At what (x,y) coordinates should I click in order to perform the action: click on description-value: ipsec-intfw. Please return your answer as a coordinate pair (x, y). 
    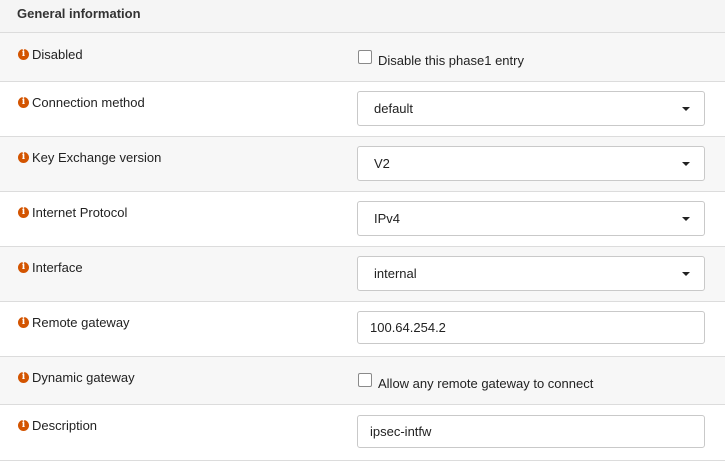
    Looking at the image, I should click on (401, 431).